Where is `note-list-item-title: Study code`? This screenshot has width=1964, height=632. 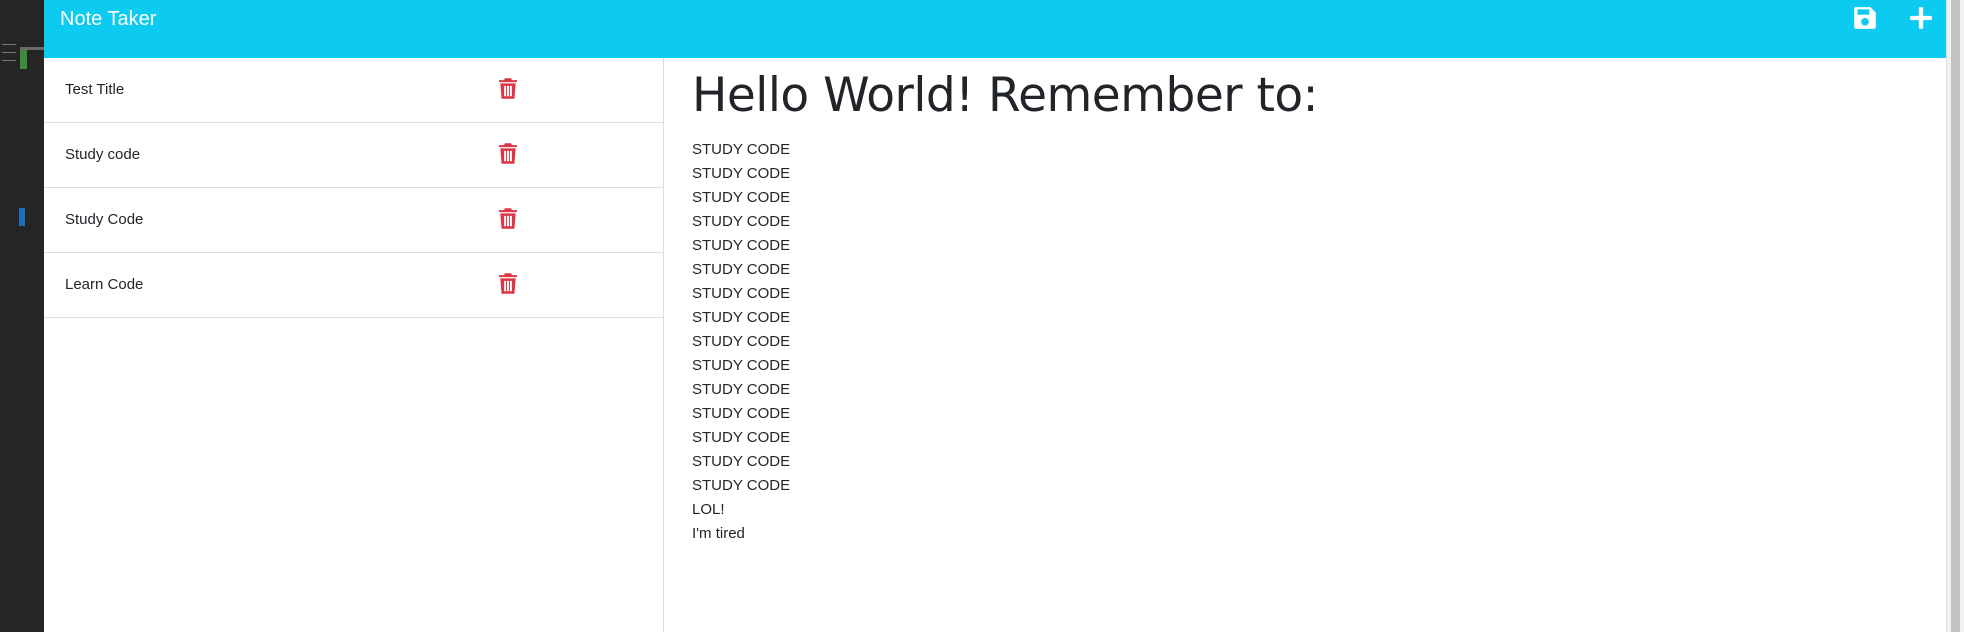 note-list-item-title: Study code is located at coordinates (103, 154).